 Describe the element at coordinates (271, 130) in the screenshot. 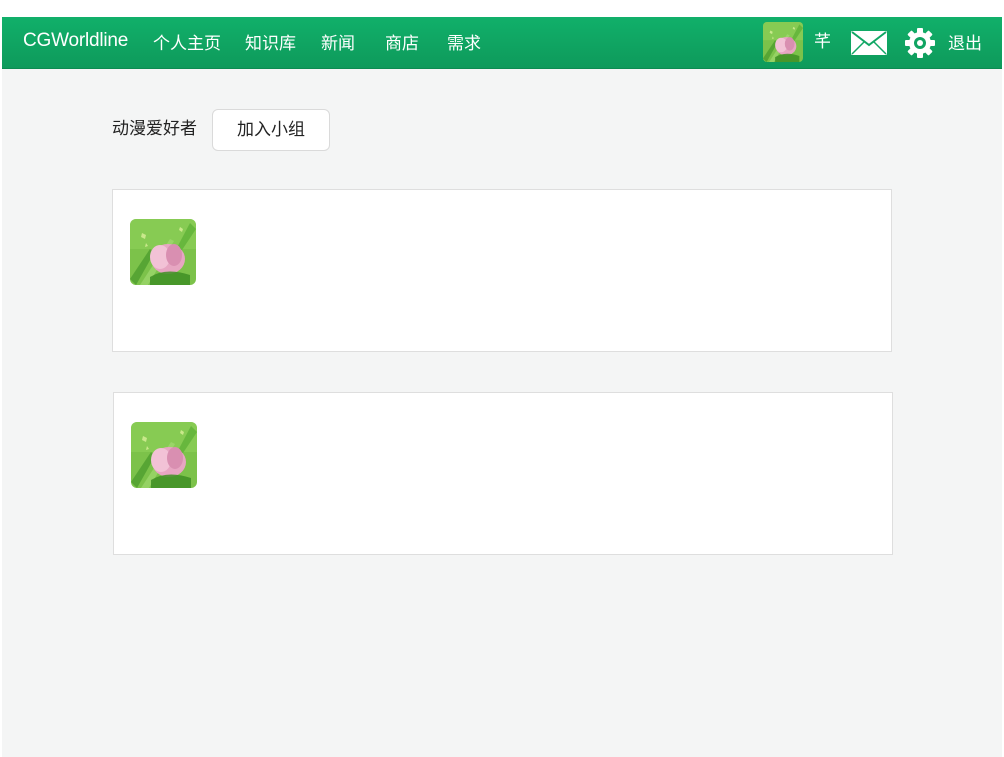

I see `join-group-button: 加入小组` at that location.